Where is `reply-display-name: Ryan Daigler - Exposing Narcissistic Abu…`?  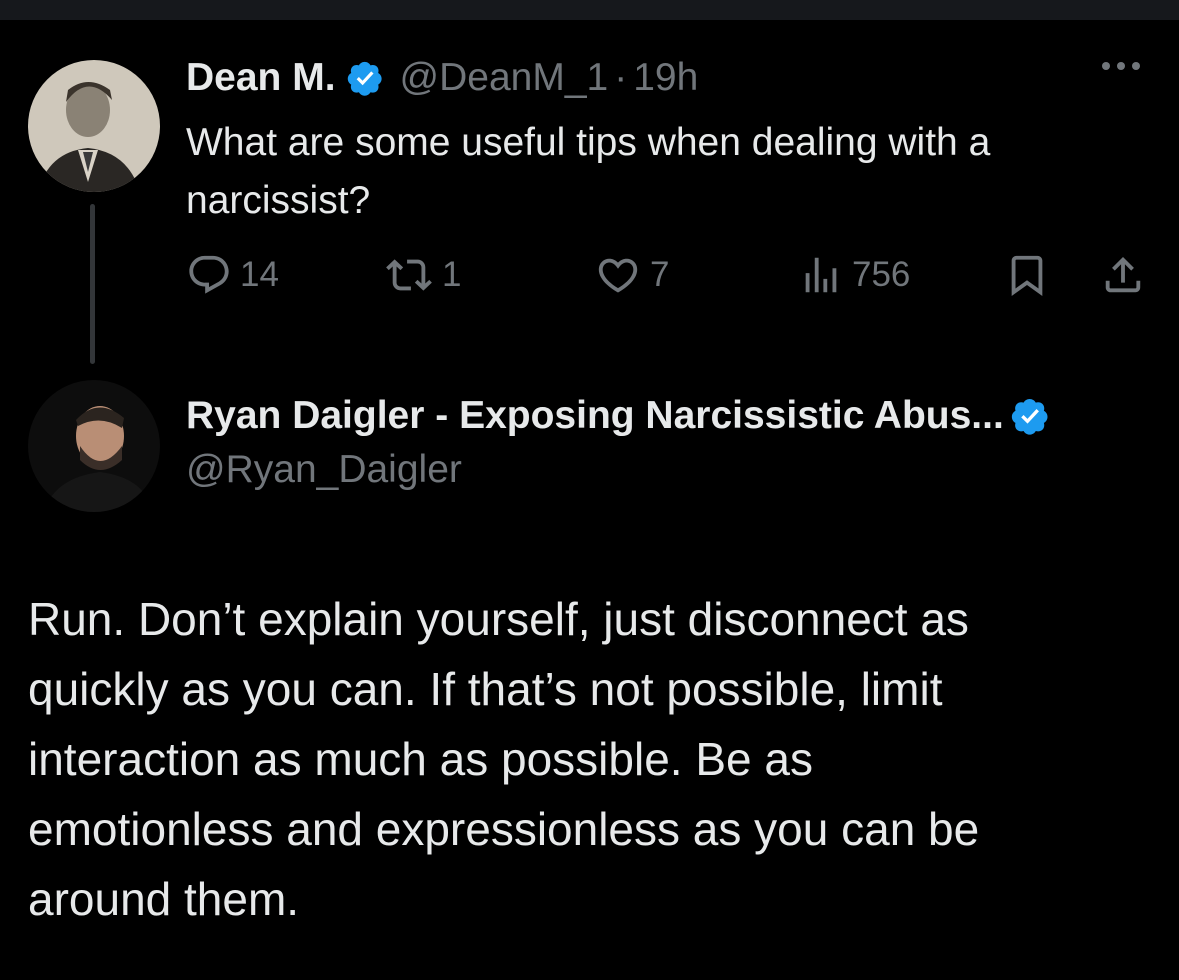 reply-display-name: Ryan Daigler - Exposing Narcissistic Abu… is located at coordinates (595, 416).